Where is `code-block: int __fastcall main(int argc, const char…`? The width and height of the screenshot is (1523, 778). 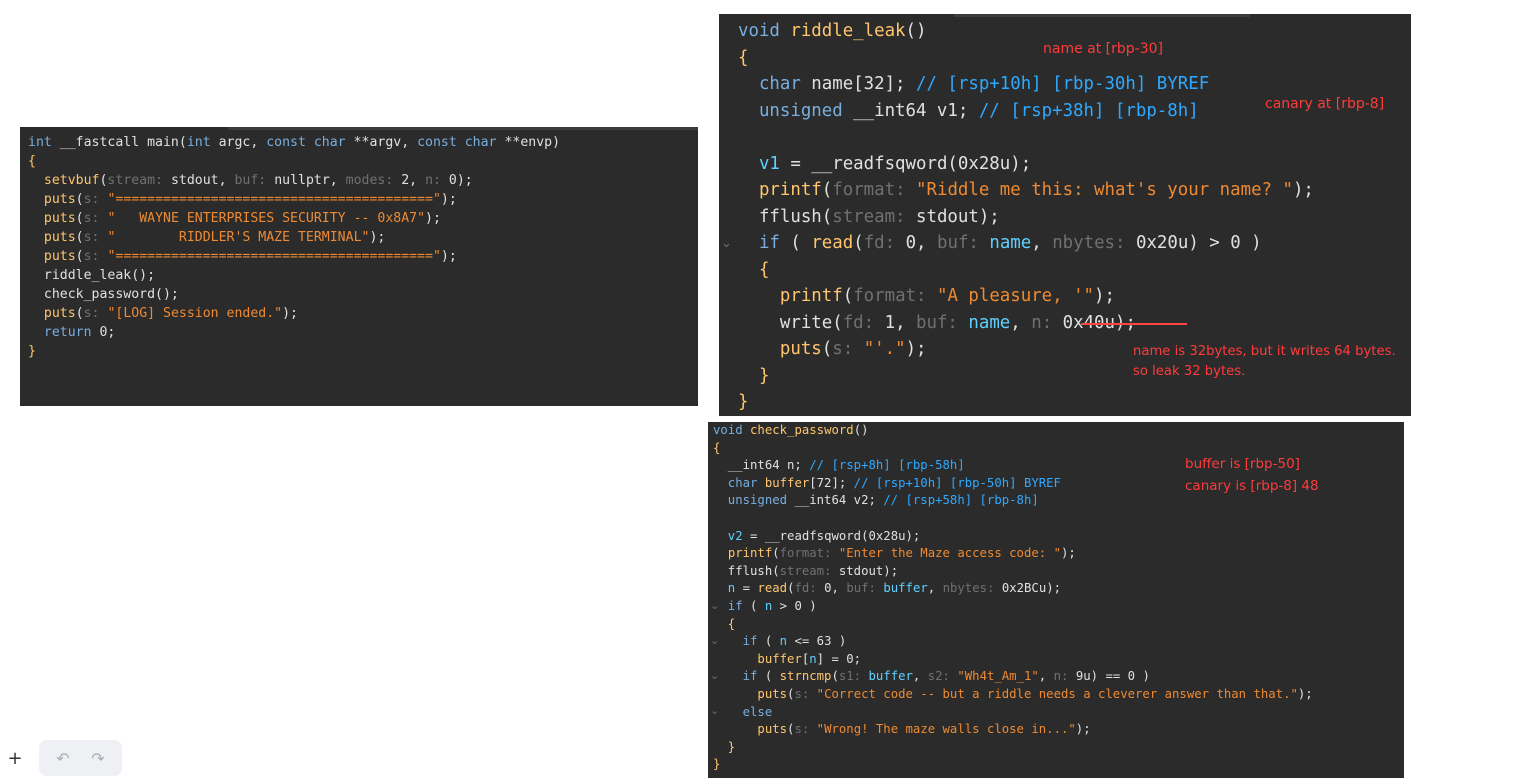
code-block: int __fastcall main(int argc, const char… is located at coordinates (294, 247).